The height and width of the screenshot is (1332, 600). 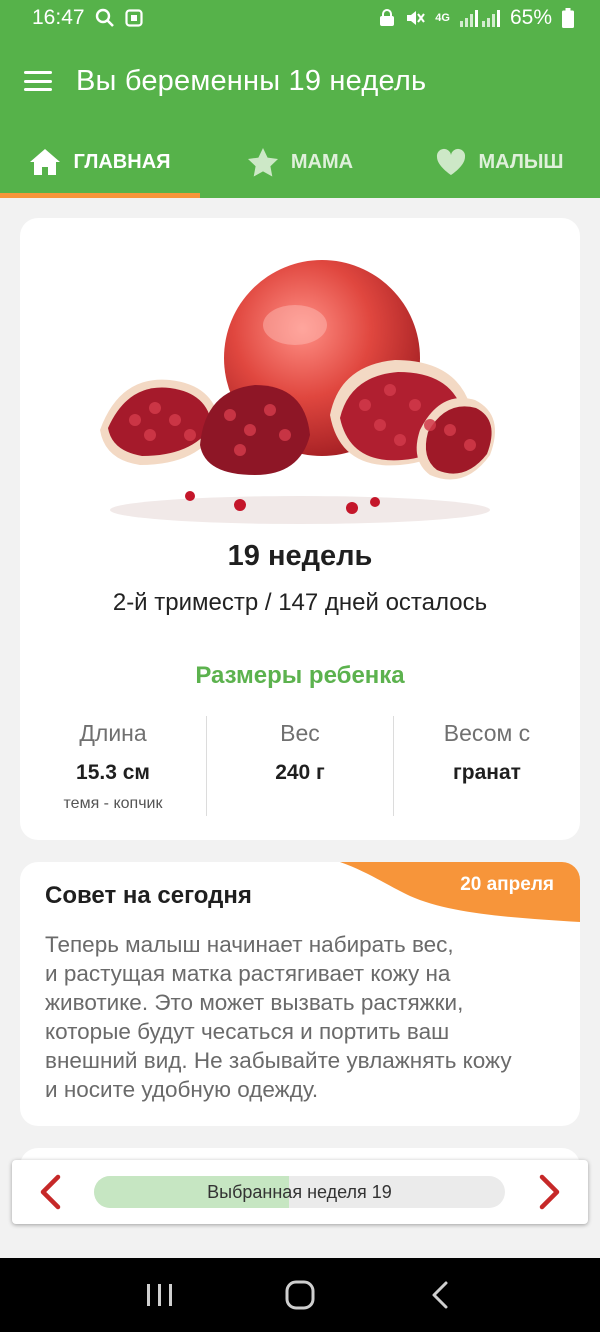 I want to click on back-button, so click(x=440, y=1295).